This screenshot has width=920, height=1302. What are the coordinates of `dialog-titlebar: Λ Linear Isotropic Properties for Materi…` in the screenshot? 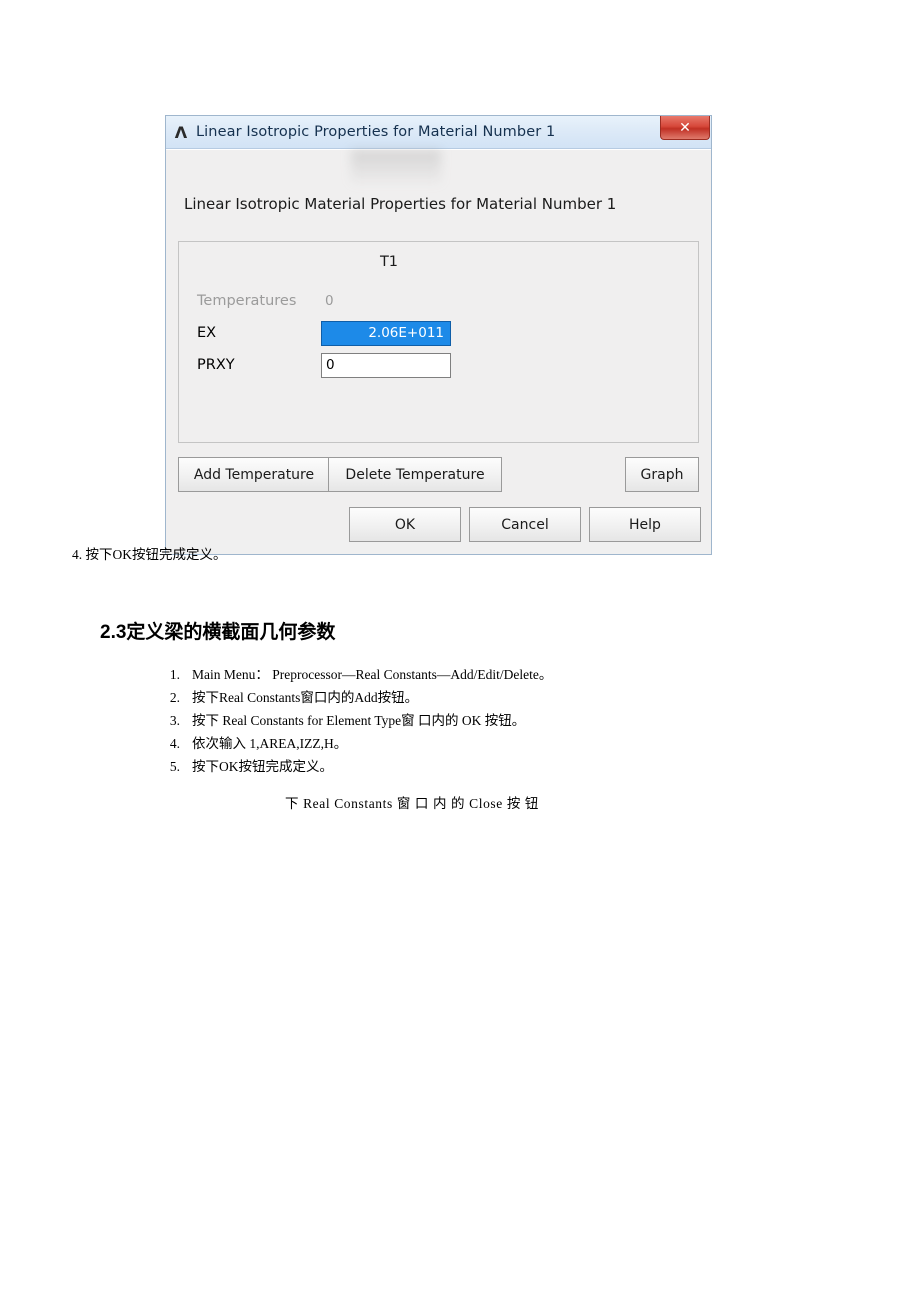 It's located at (438, 132).